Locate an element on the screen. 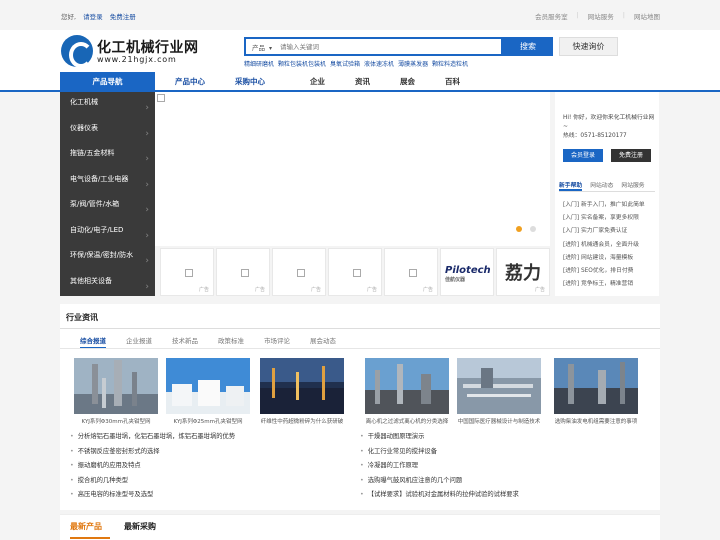 The width and height of the screenshot is (720, 540). logo-text: 化工机械行业网 is located at coordinates (148, 48).